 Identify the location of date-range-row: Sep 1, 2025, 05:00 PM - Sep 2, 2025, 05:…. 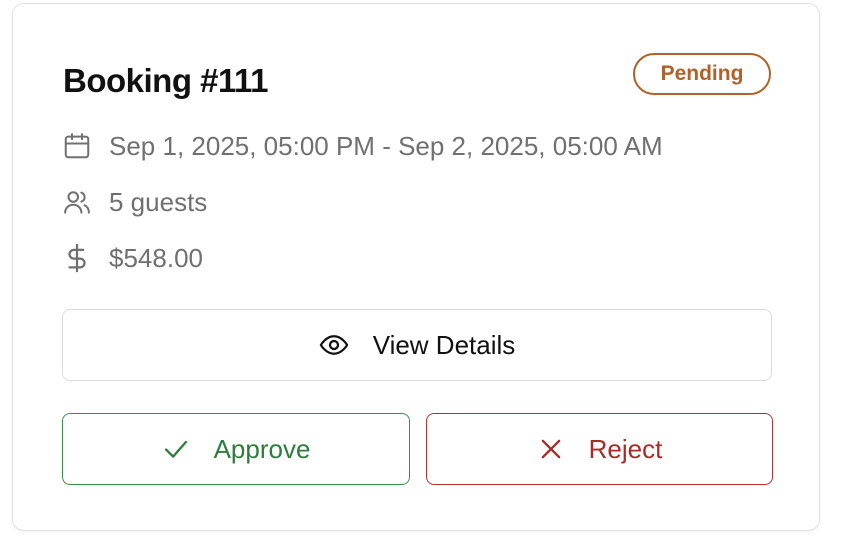
(362, 146).